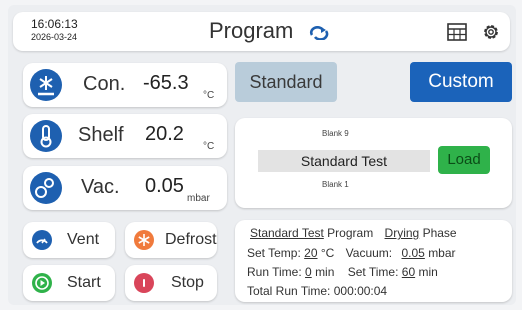  Describe the element at coordinates (144, 240) in the screenshot. I see `defrost-icon` at that location.